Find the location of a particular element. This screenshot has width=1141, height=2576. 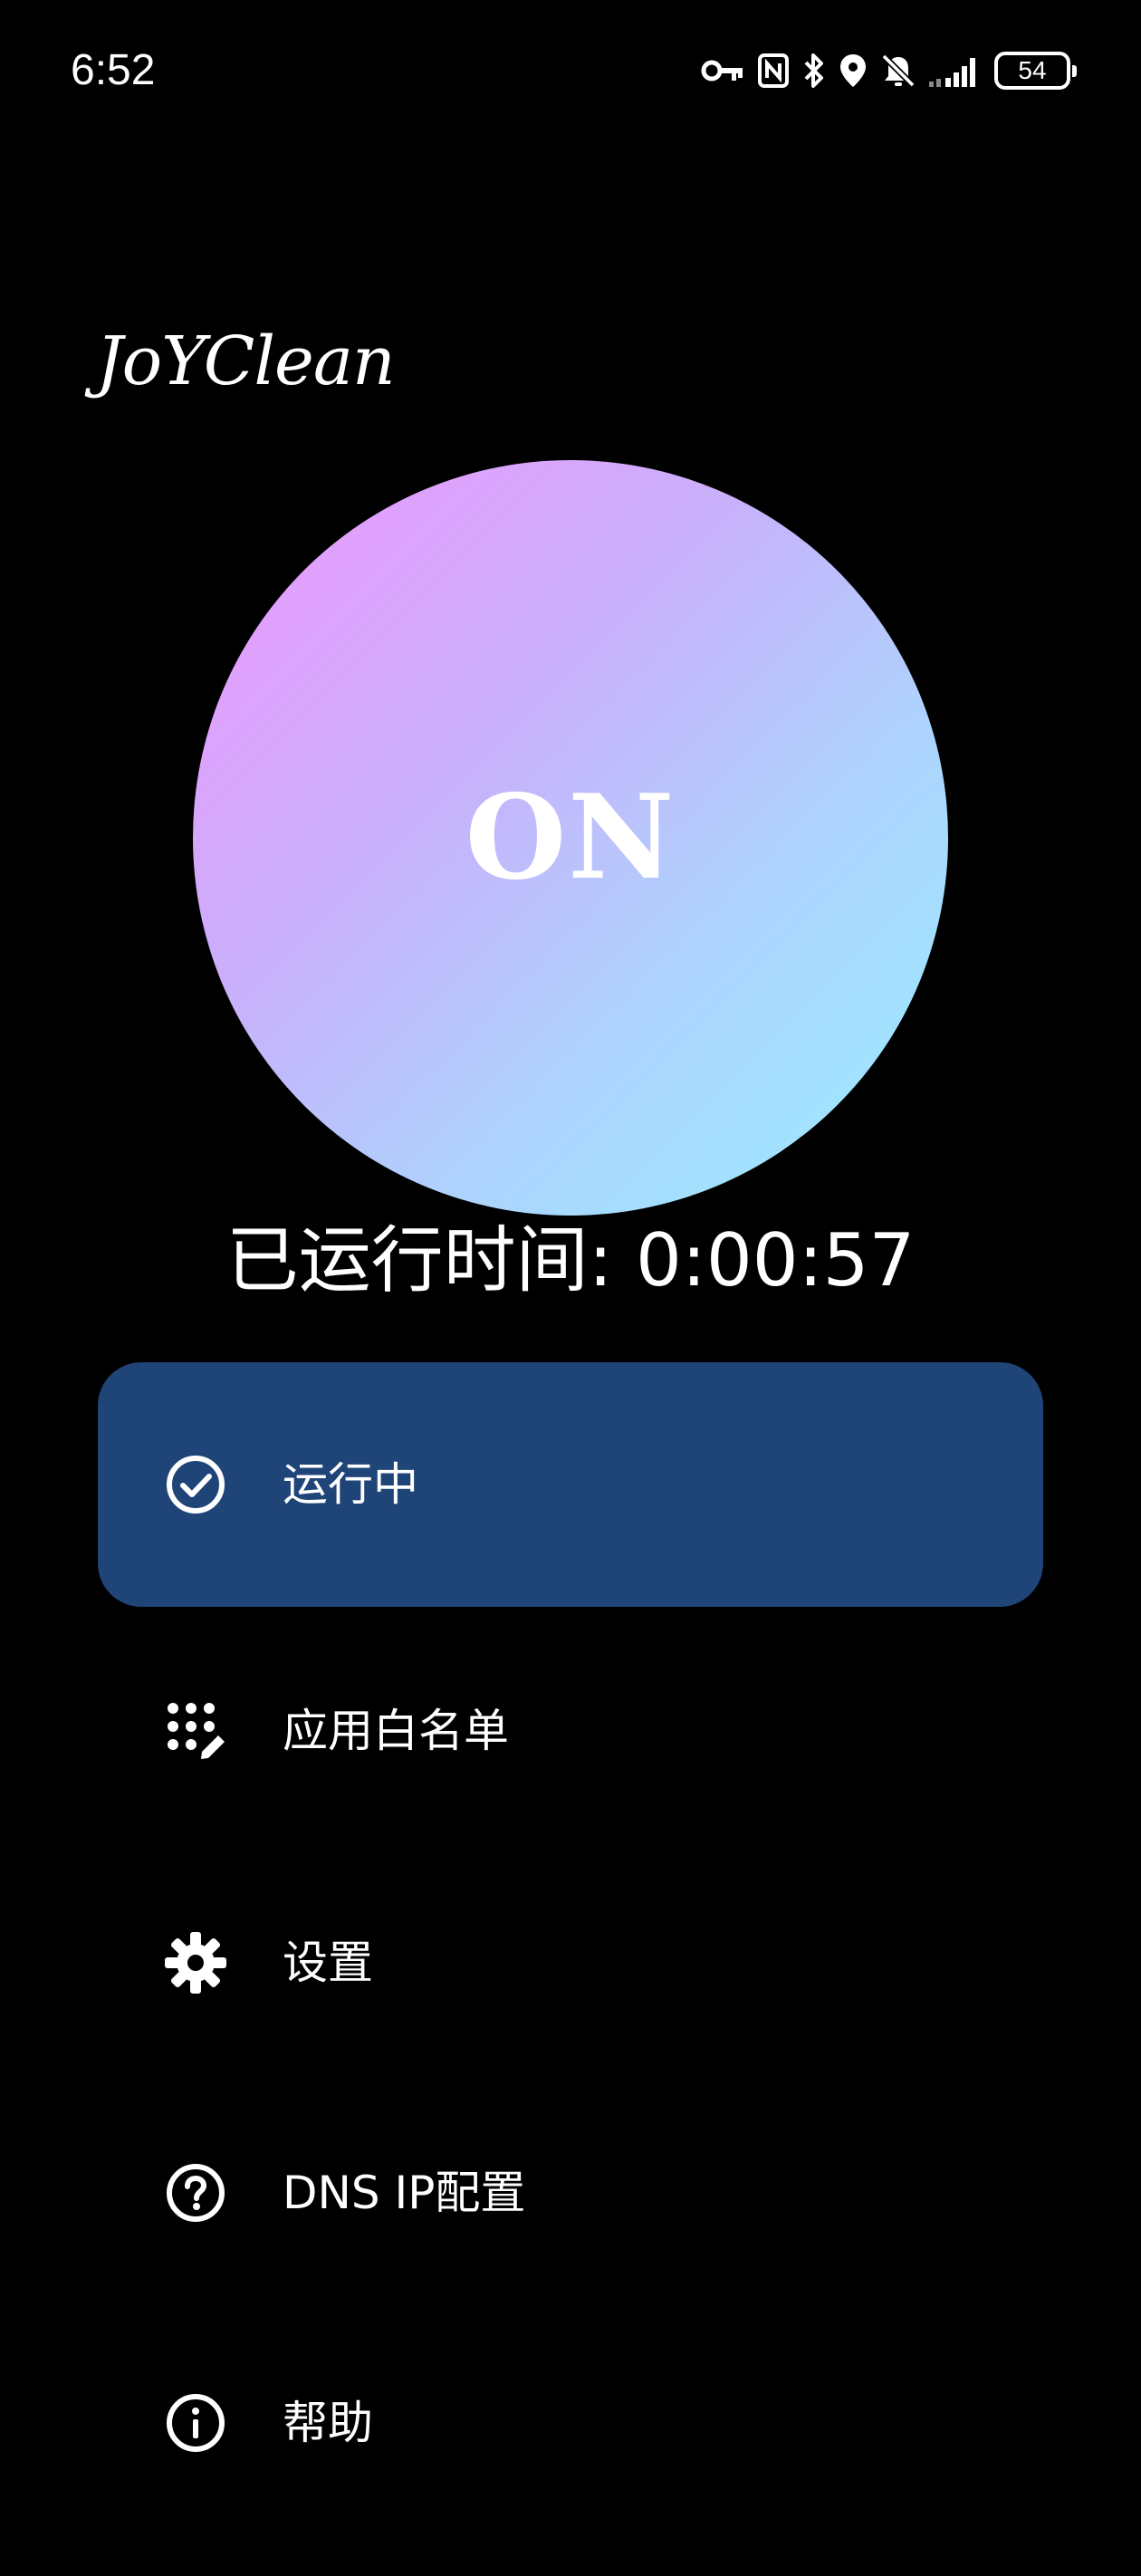

menu-item-label: 帮助 is located at coordinates (328, 2423).